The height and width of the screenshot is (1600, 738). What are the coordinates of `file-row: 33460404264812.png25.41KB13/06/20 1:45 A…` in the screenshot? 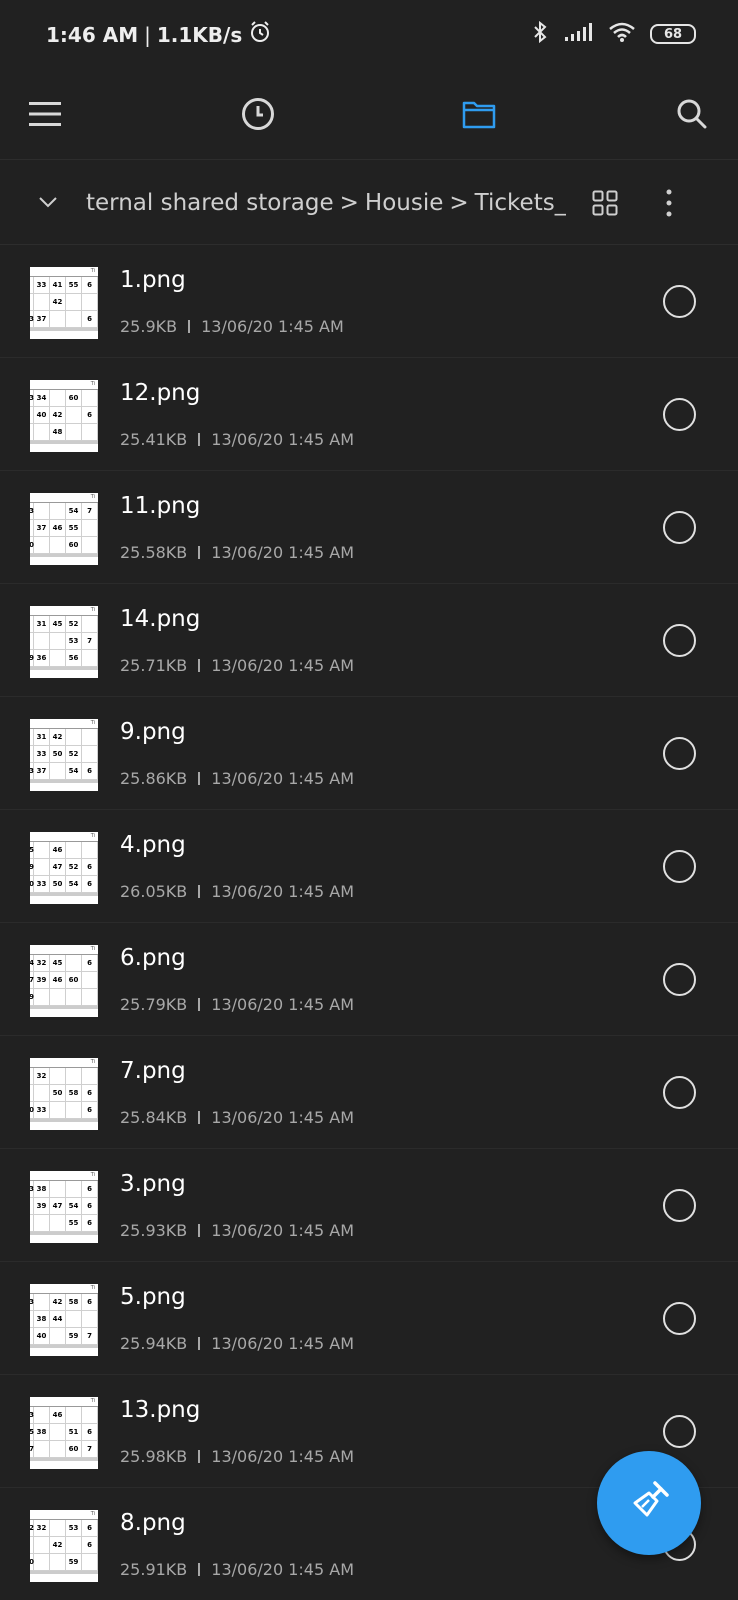 It's located at (369, 414).